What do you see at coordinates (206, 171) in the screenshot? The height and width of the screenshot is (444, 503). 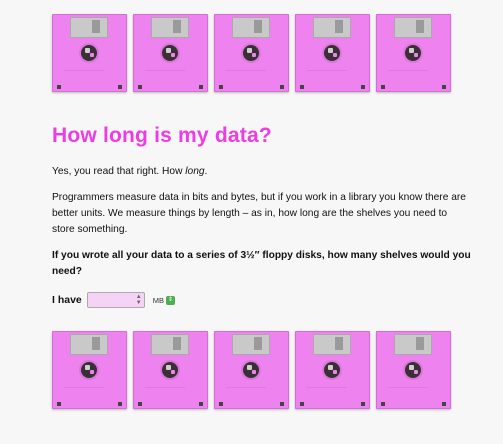 I see `intro-tail: .` at bounding box center [206, 171].